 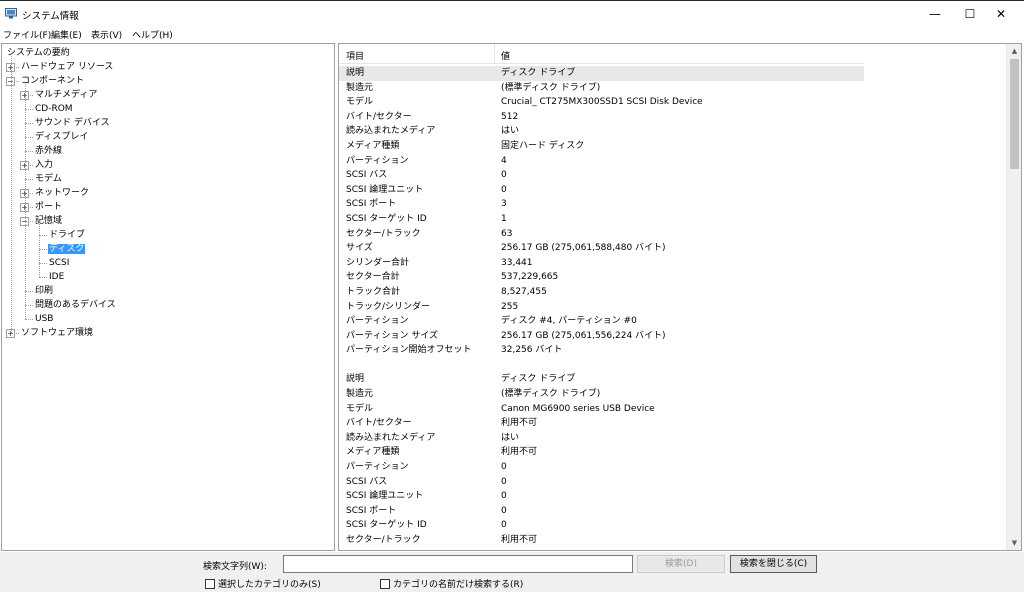 I want to click on row-item: トラック合計, so click(x=373, y=291).